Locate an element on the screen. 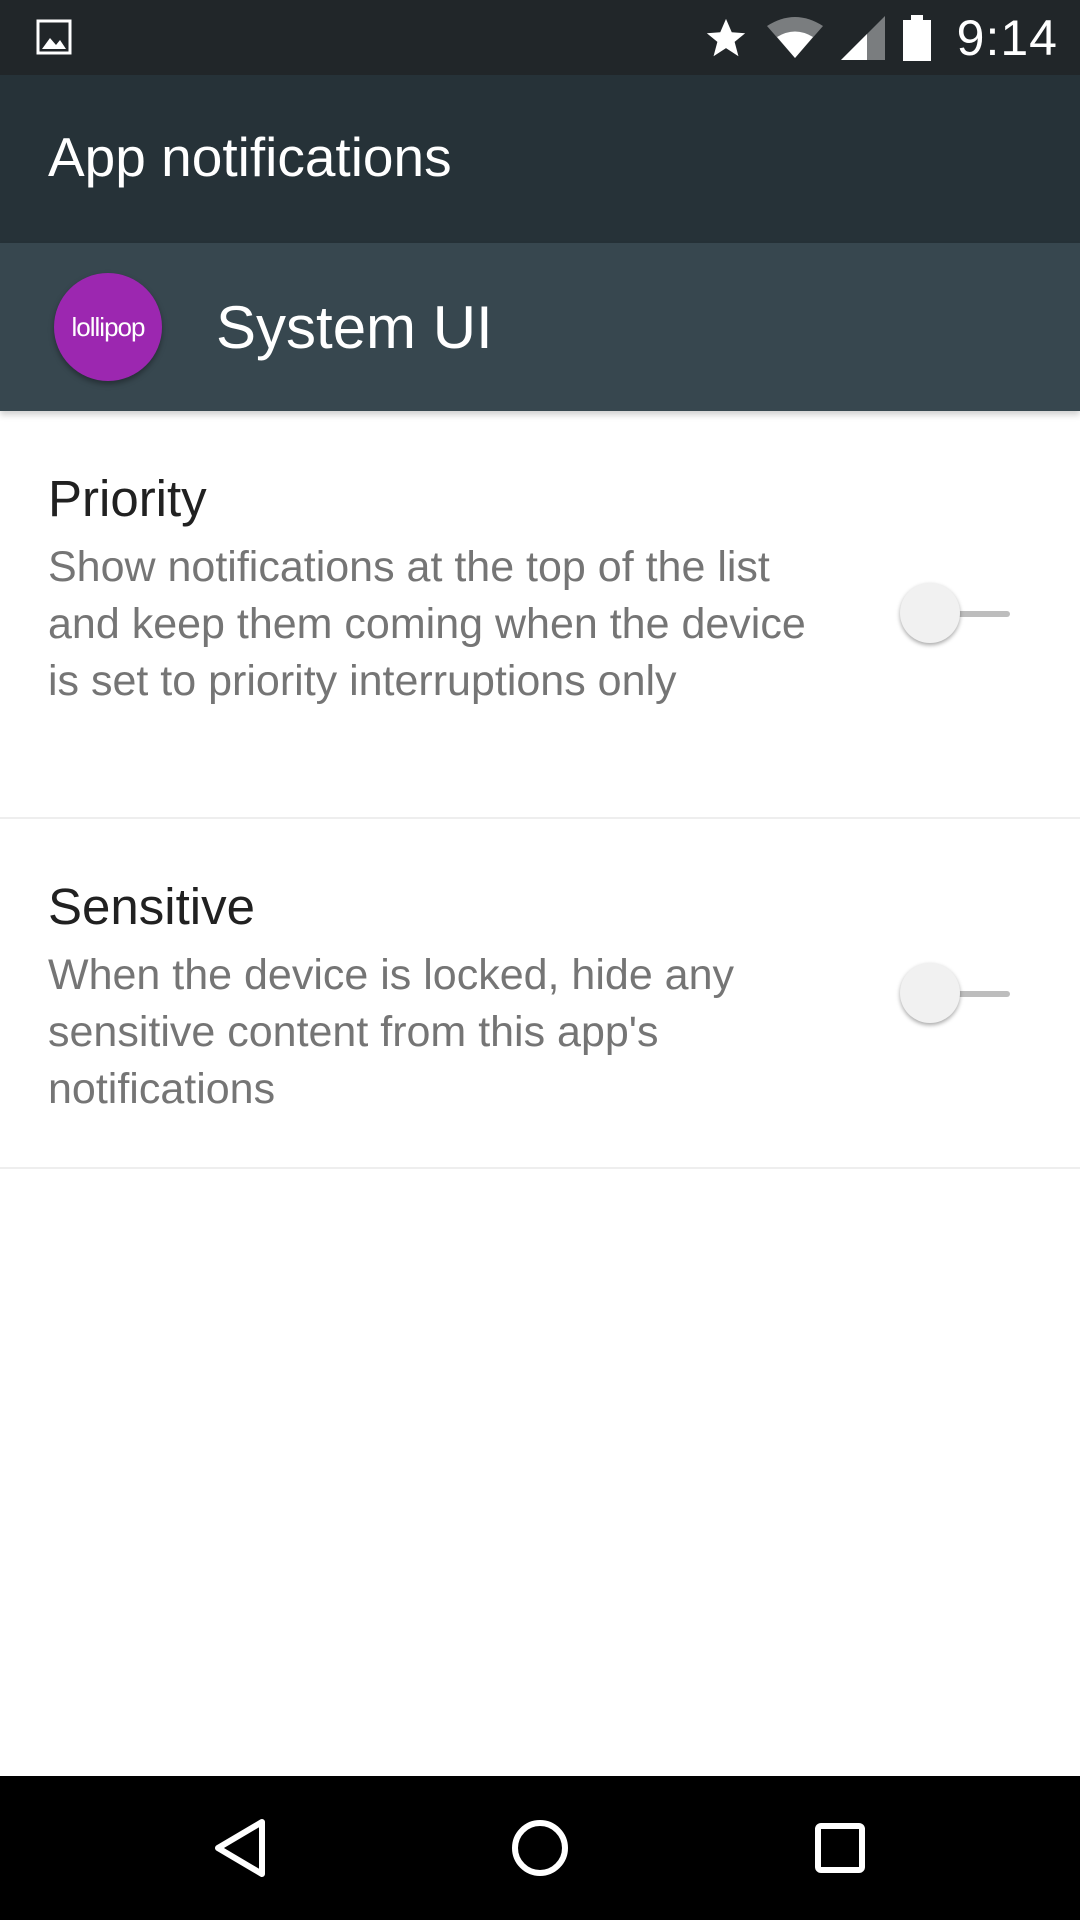 This screenshot has height=1920, width=1080. wifi-icon is located at coordinates (794, 38).